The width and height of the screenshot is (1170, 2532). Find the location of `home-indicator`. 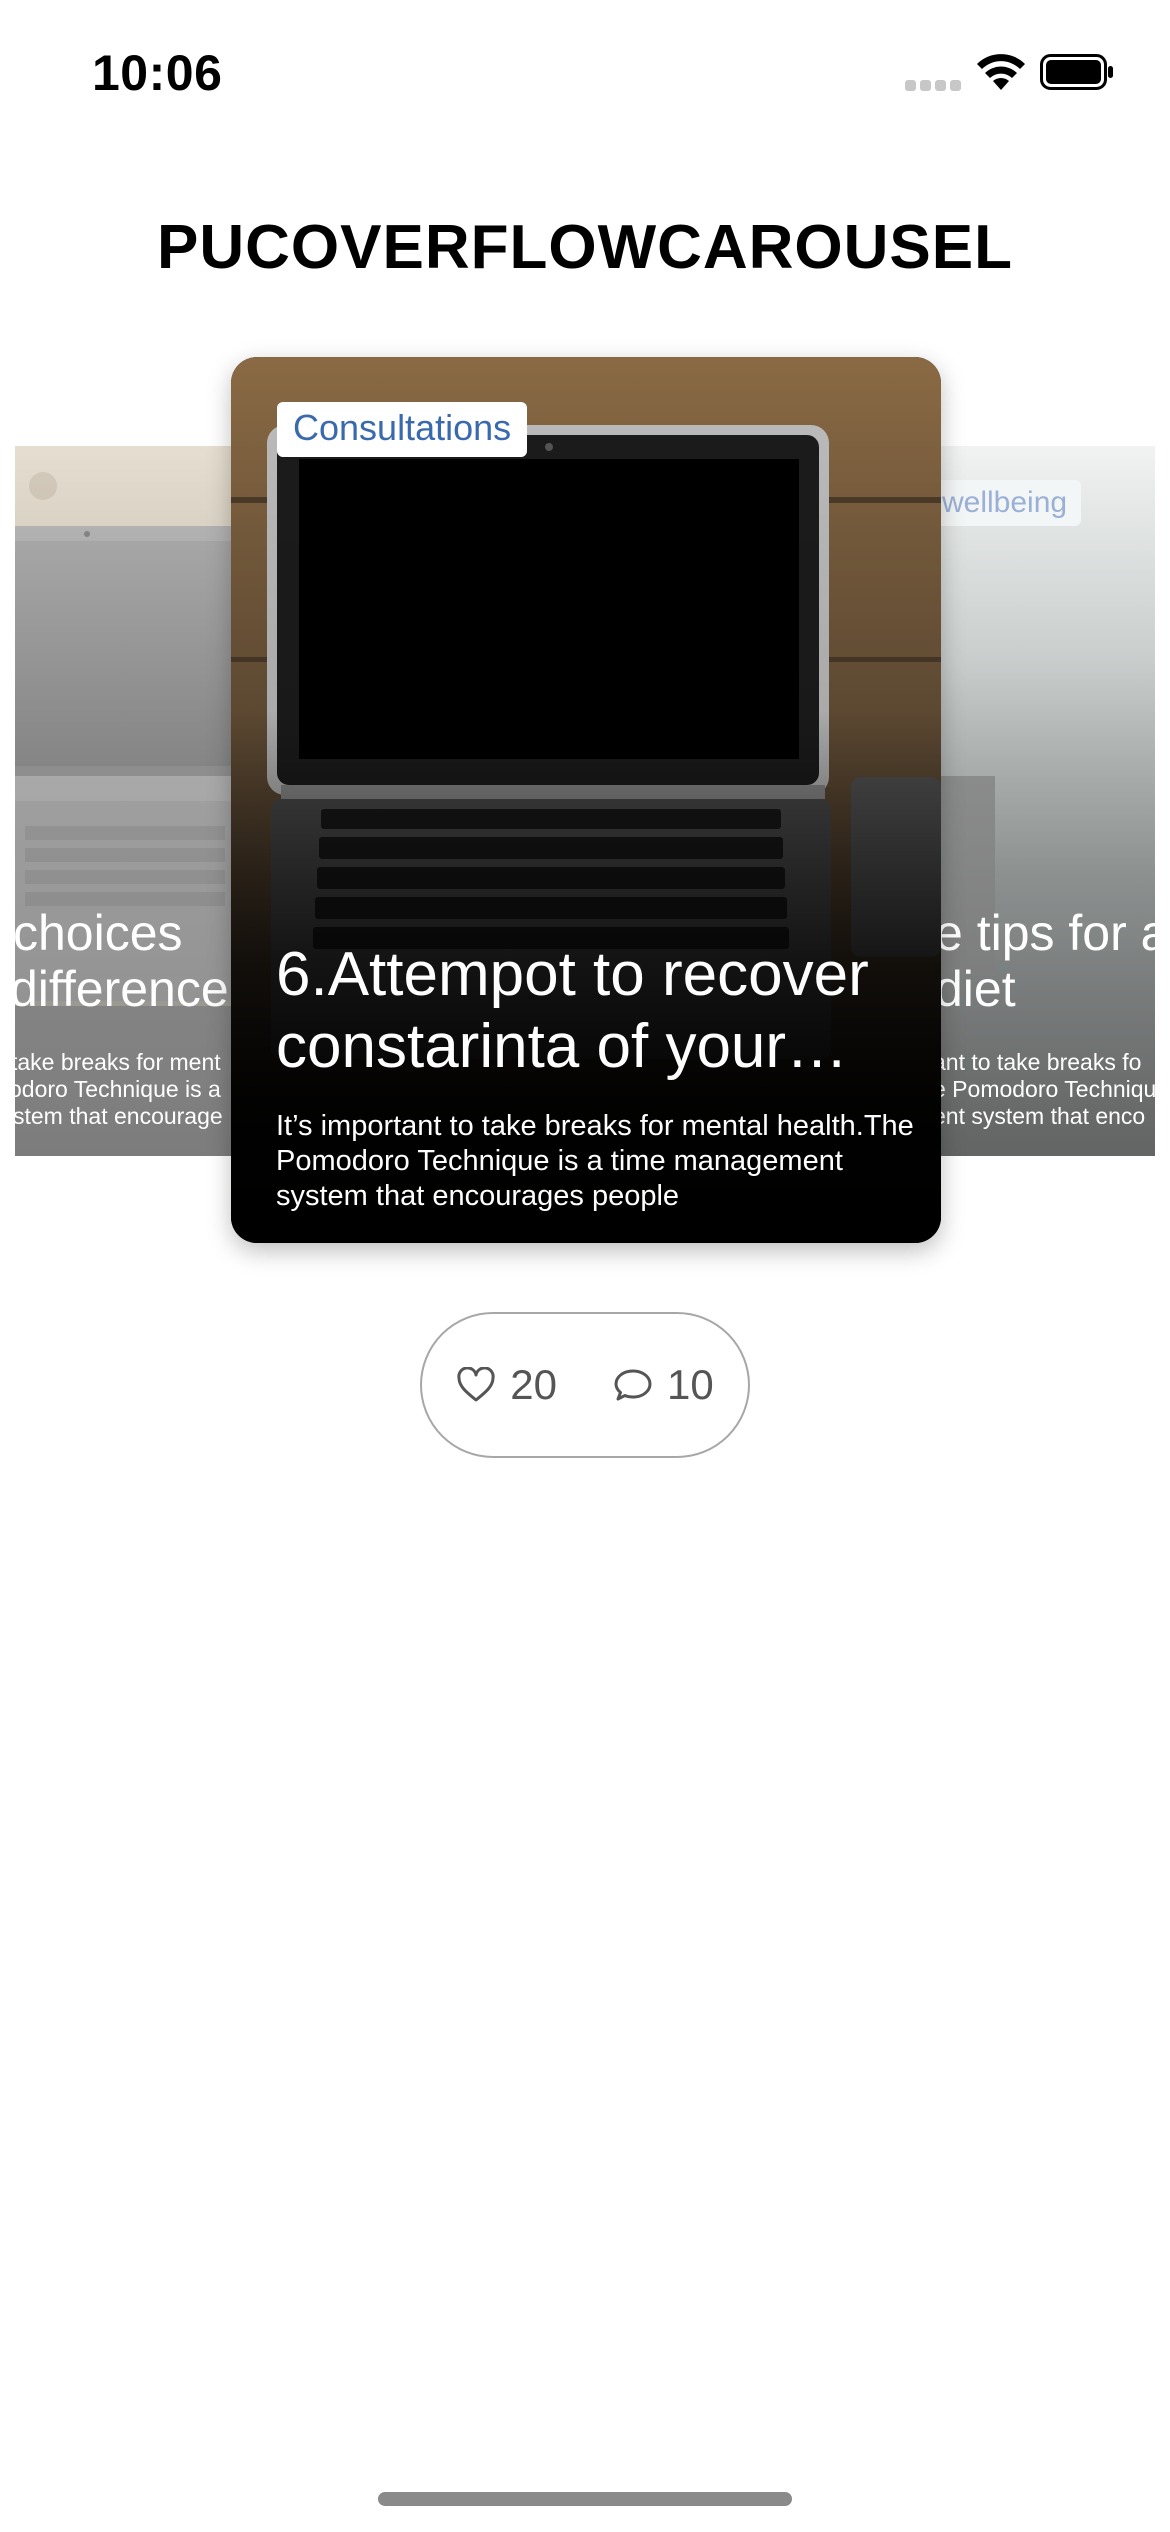

home-indicator is located at coordinates (585, 2499).